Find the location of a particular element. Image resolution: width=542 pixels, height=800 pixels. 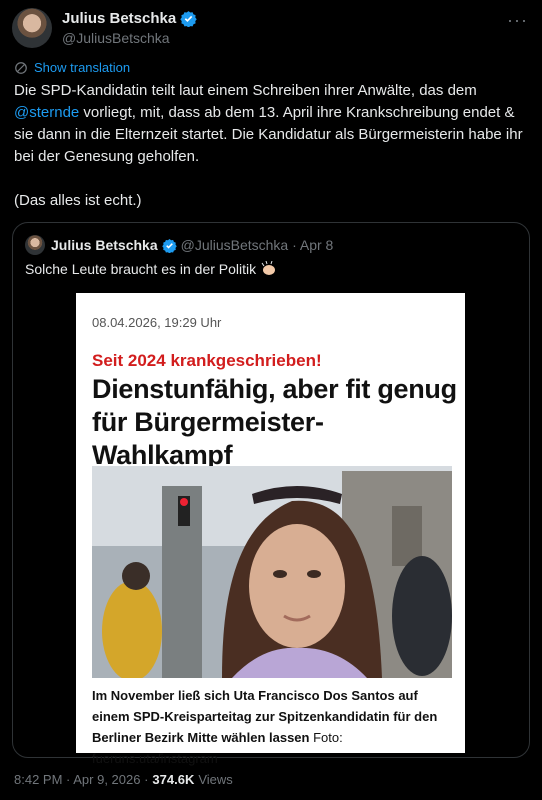

author-handle: @JuliusBetschka is located at coordinates (116, 38).